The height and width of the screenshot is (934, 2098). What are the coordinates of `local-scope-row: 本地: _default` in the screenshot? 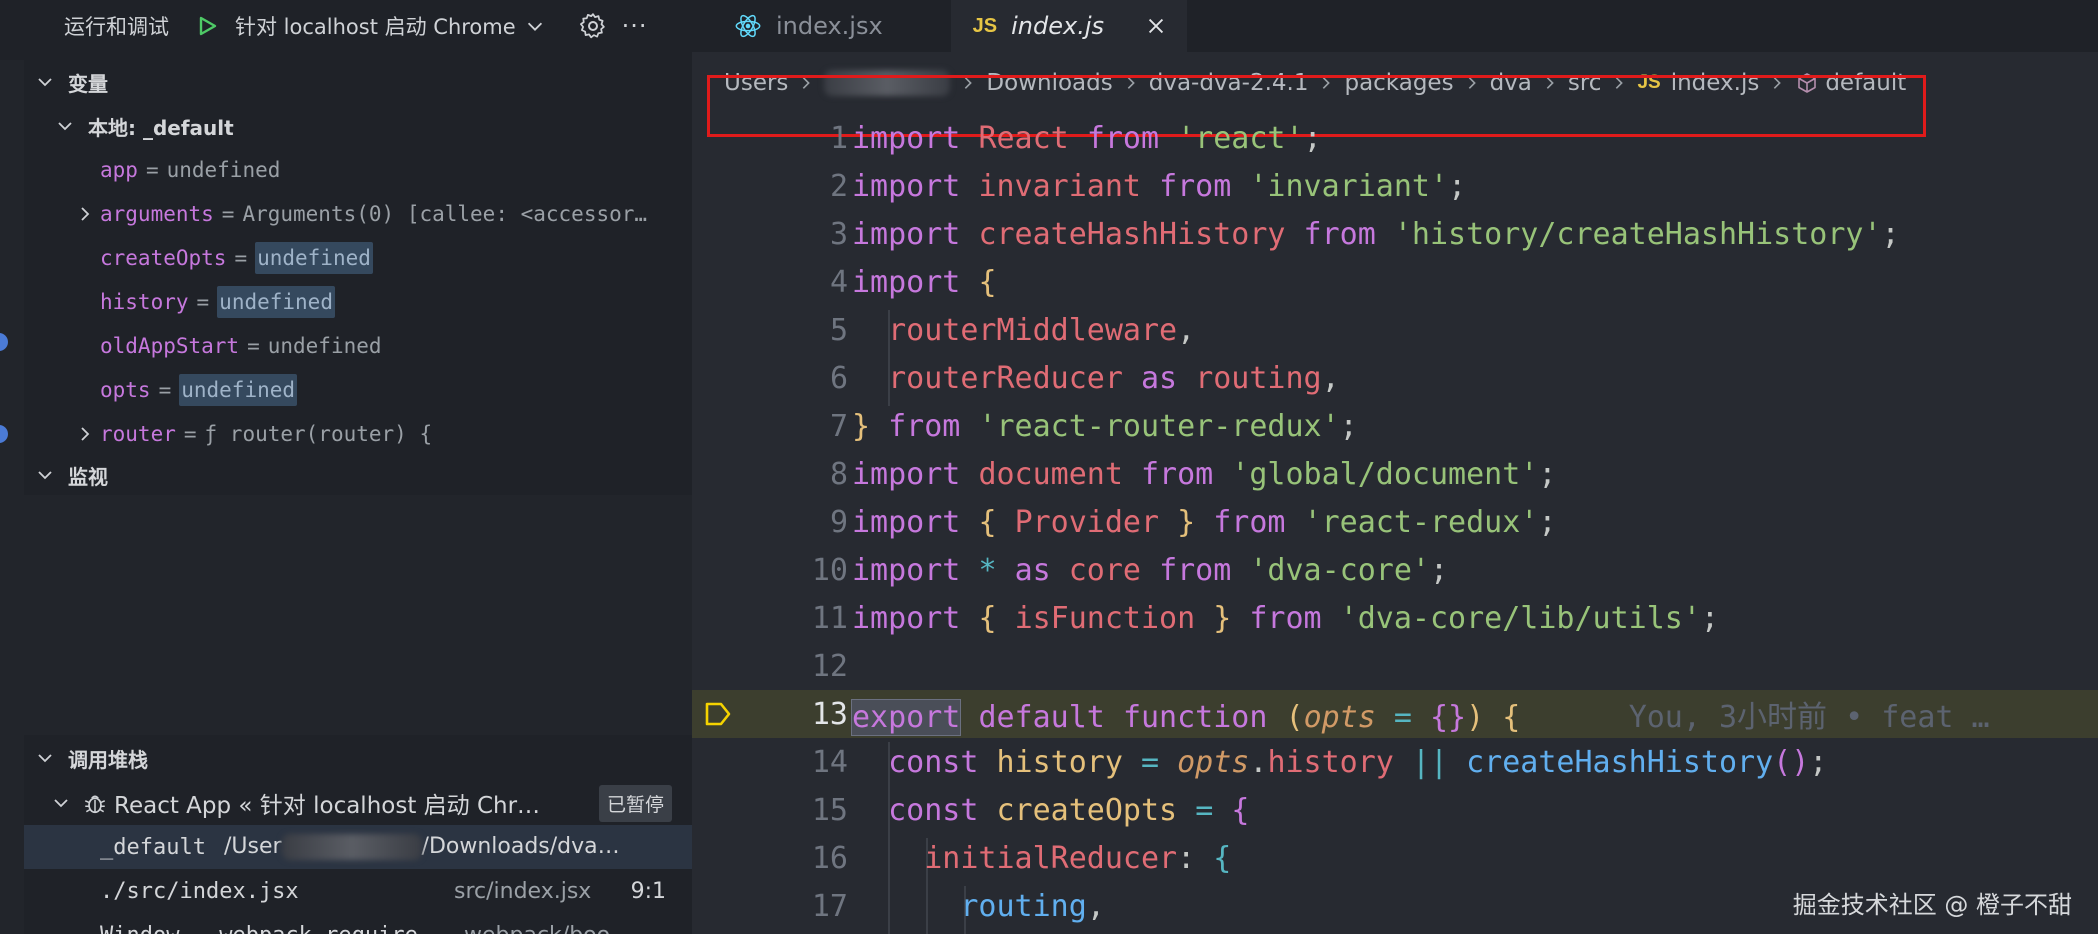 It's located at (358, 126).